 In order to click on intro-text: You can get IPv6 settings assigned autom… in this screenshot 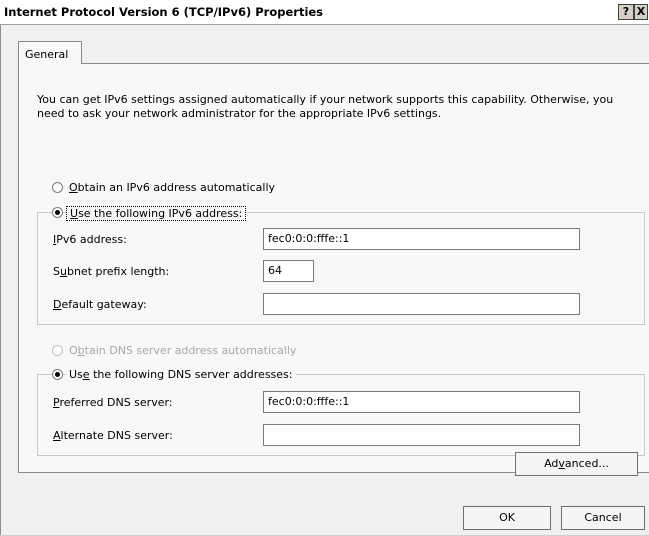, I will do `click(325, 106)`.